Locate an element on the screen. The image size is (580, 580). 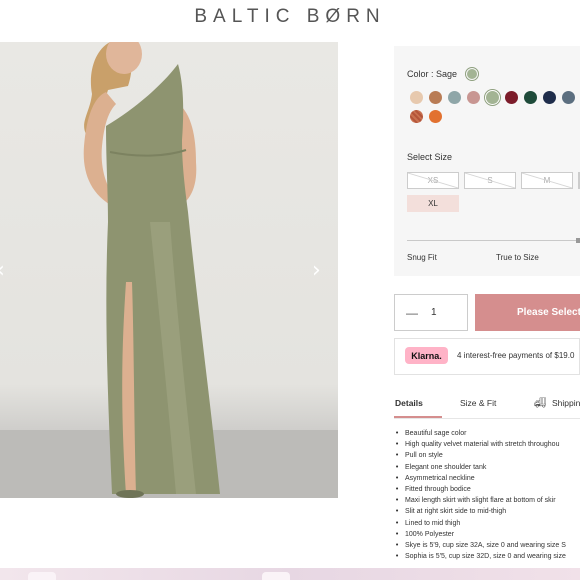
add-to-cart-button: Please Select is located at coordinates (527, 312).